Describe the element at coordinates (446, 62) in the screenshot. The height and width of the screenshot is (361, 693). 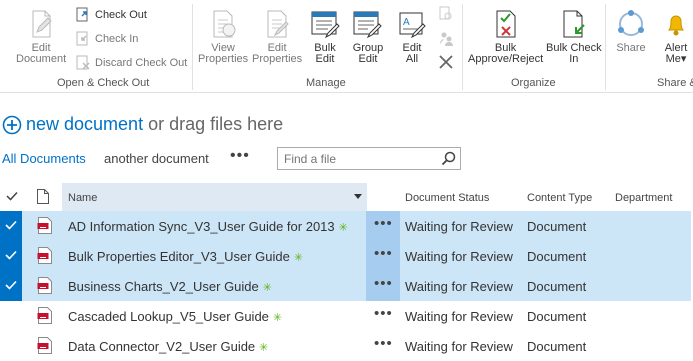
I see `delete-icon` at that location.